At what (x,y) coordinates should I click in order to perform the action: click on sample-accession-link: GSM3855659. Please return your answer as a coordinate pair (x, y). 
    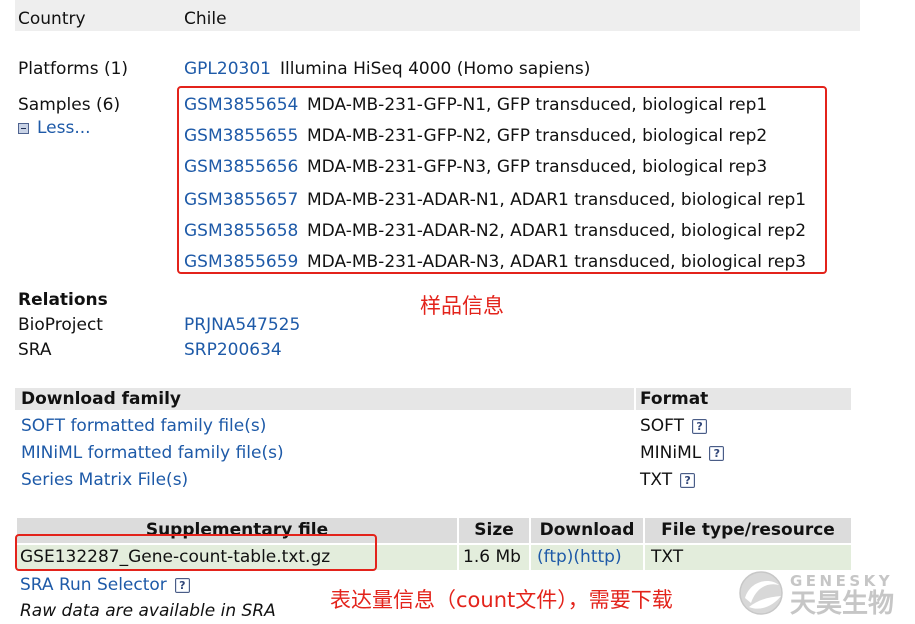
    Looking at the image, I should click on (245, 262).